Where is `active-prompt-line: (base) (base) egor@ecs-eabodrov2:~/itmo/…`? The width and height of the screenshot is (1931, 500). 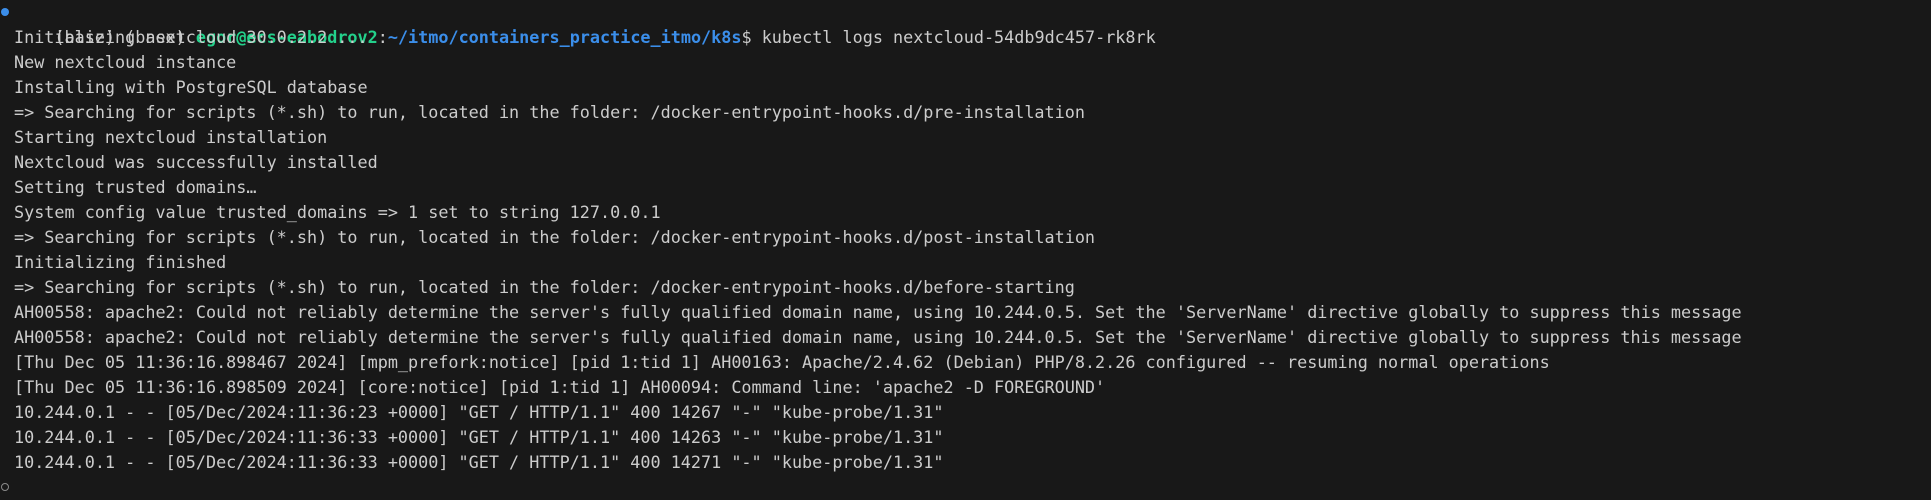 active-prompt-line: (base) (base) egor@ecs-eabodrov2:~/itmo/… is located at coordinates (965, 487).